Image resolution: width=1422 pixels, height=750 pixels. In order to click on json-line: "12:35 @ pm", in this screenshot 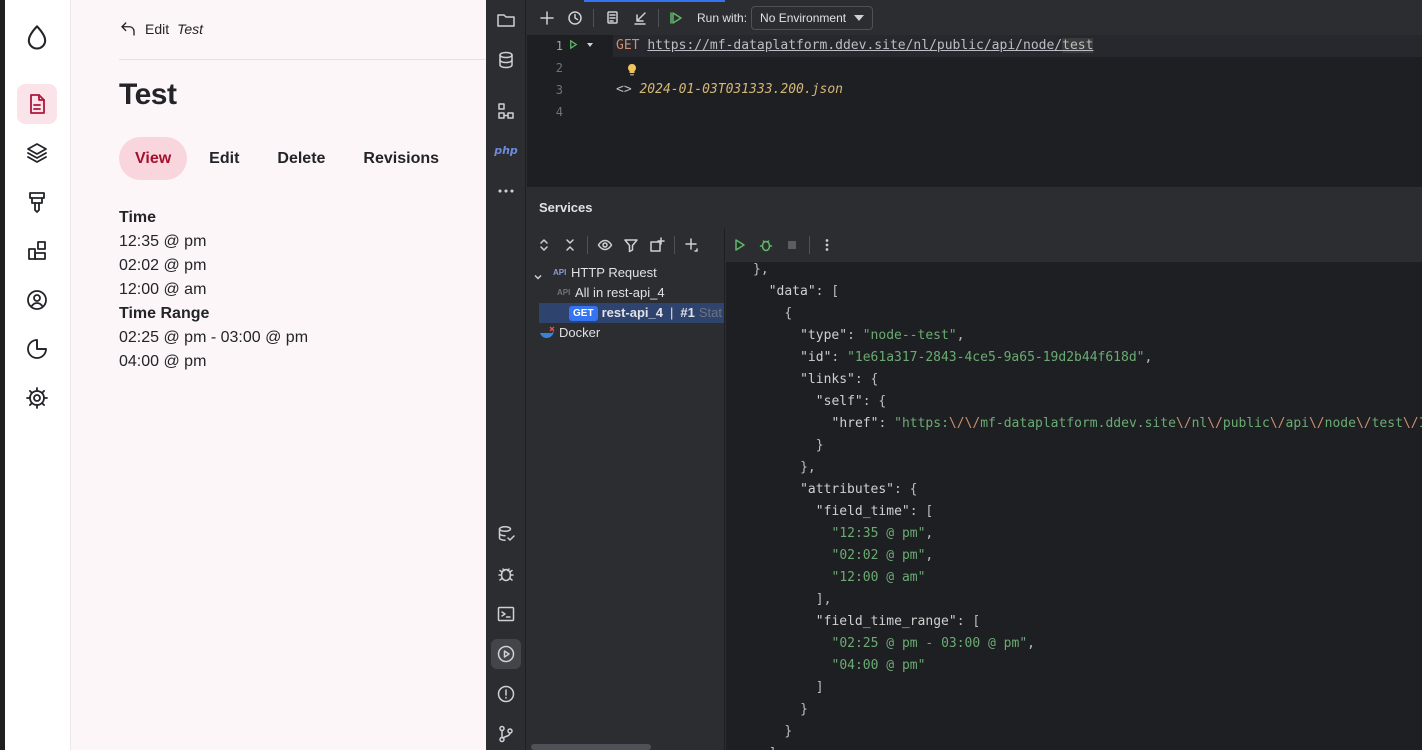, I will do `click(883, 534)`.